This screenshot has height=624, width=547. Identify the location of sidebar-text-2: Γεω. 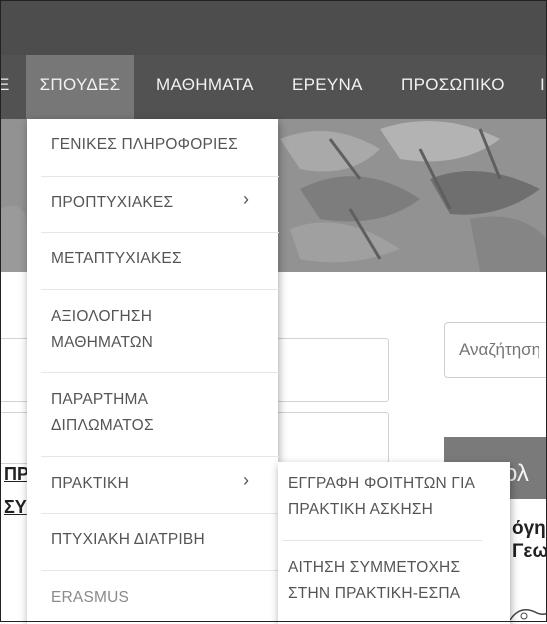
(529, 551).